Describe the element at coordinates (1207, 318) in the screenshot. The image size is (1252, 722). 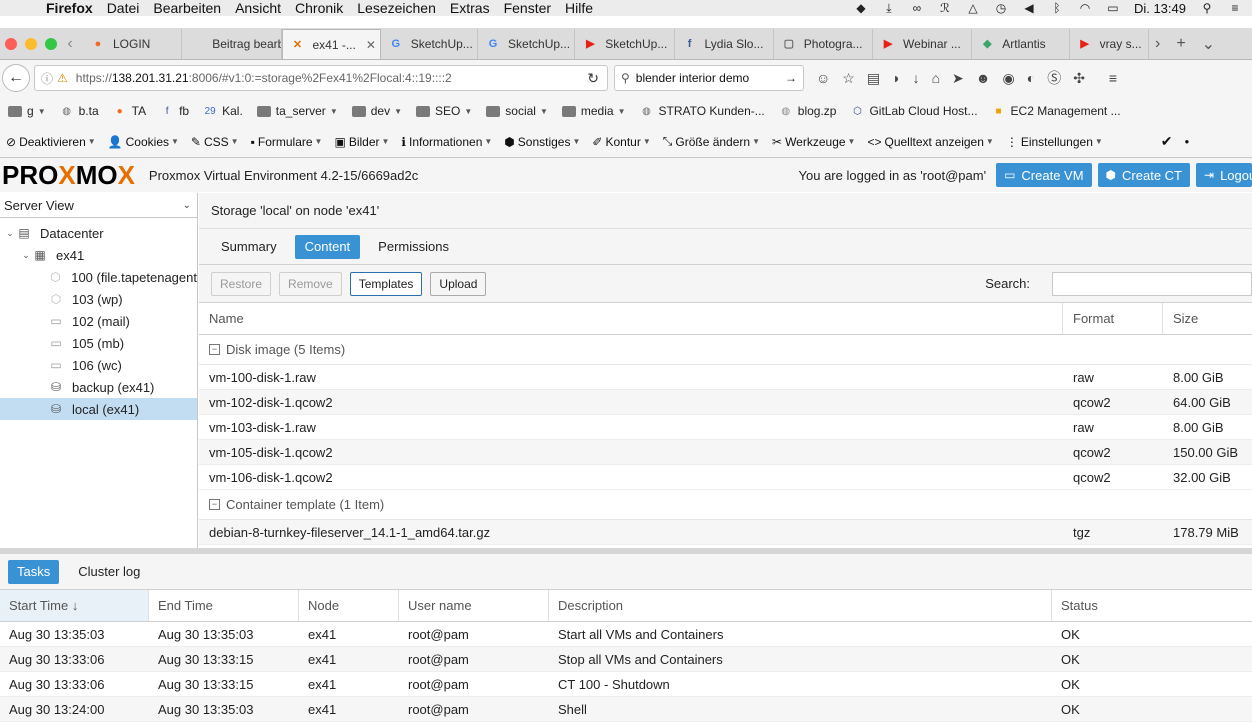
I see `column-size: Size` at that location.